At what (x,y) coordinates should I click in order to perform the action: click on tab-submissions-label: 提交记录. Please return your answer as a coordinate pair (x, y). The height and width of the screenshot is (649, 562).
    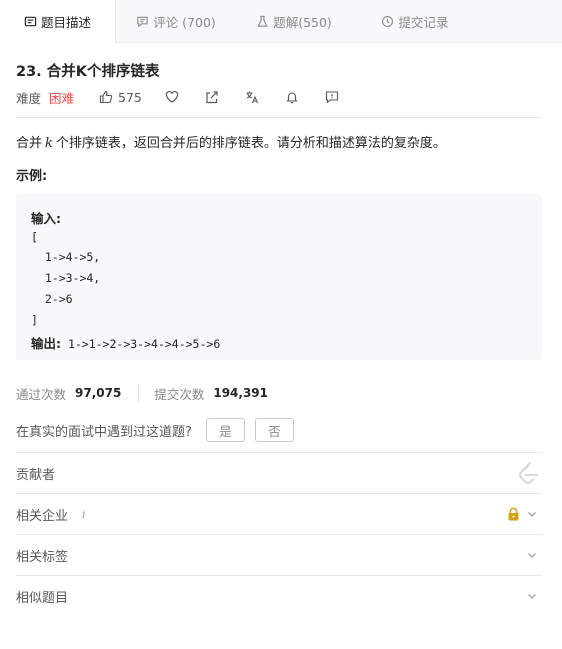
    Looking at the image, I should click on (423, 22).